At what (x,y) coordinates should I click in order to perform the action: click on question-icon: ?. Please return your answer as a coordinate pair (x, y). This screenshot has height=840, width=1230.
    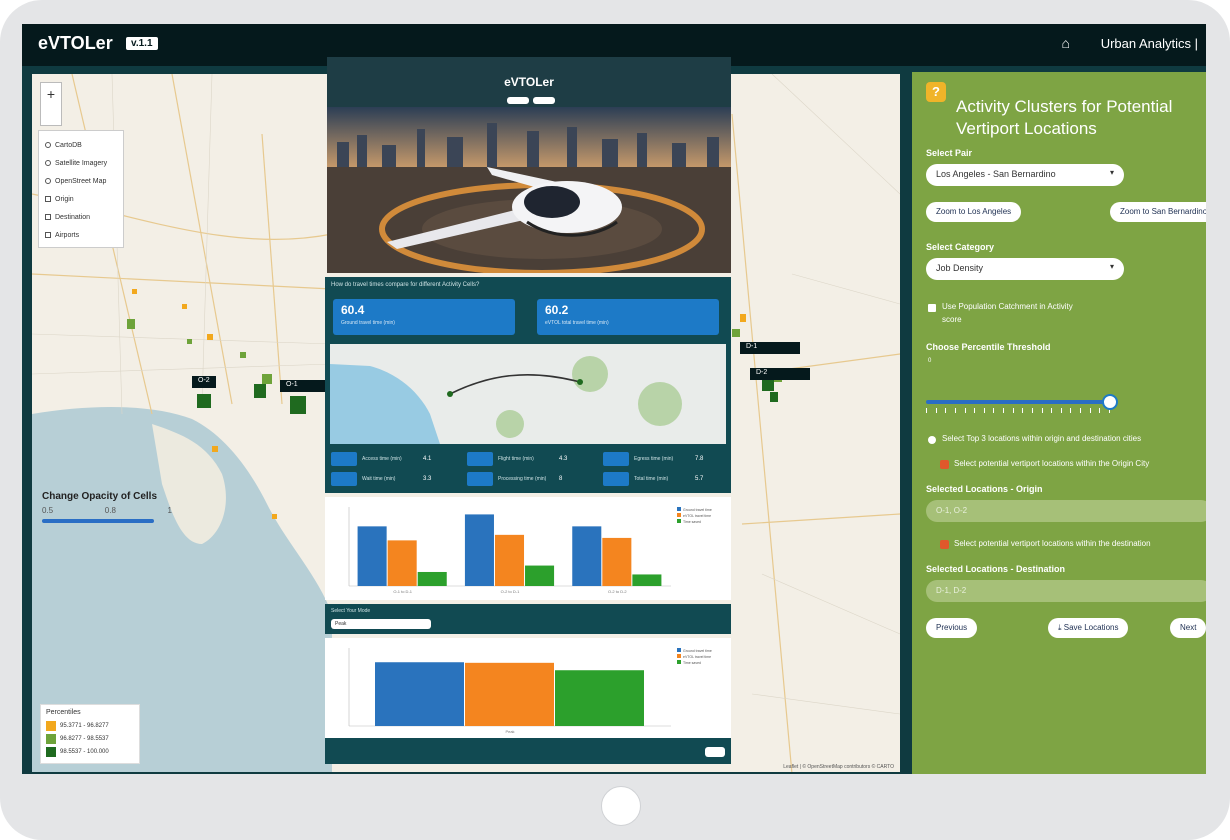
    Looking at the image, I should click on (936, 92).